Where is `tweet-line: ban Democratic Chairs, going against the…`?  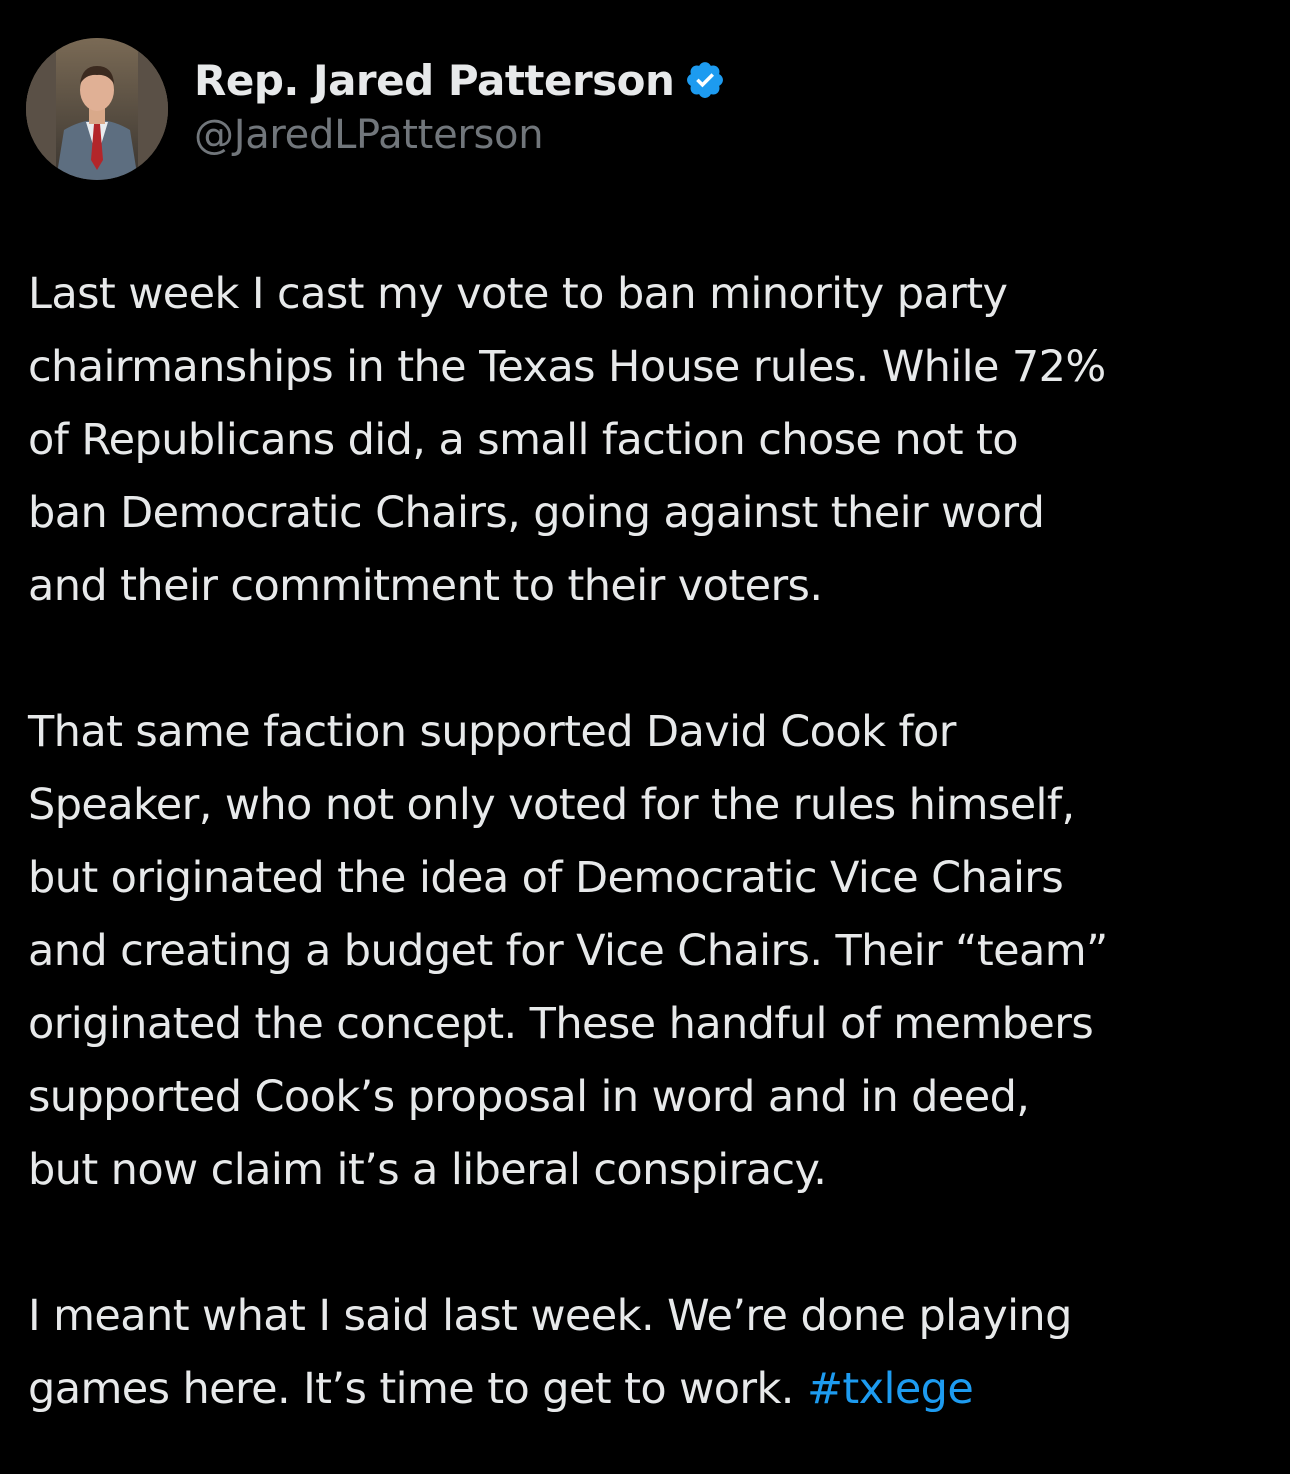
tweet-line: ban Democratic Chairs, going against the… is located at coordinates (536, 513).